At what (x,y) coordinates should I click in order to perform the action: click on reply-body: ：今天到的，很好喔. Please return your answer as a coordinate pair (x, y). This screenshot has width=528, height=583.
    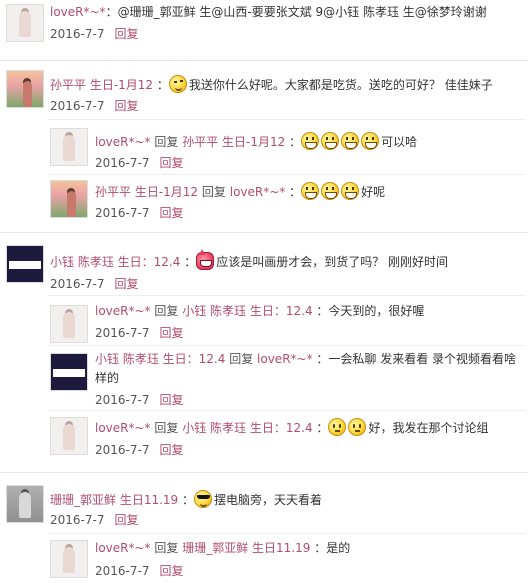
    Looking at the image, I should click on (370, 311).